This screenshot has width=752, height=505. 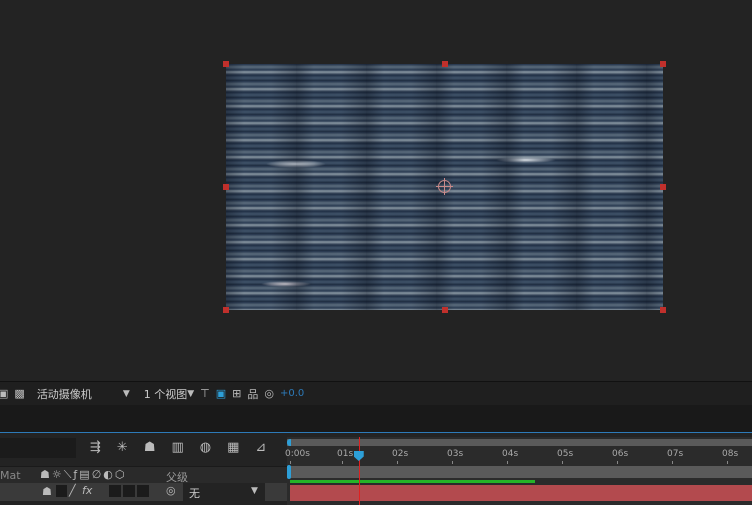 I want to click on motion-blur-icon: ◍, so click(x=205, y=447).